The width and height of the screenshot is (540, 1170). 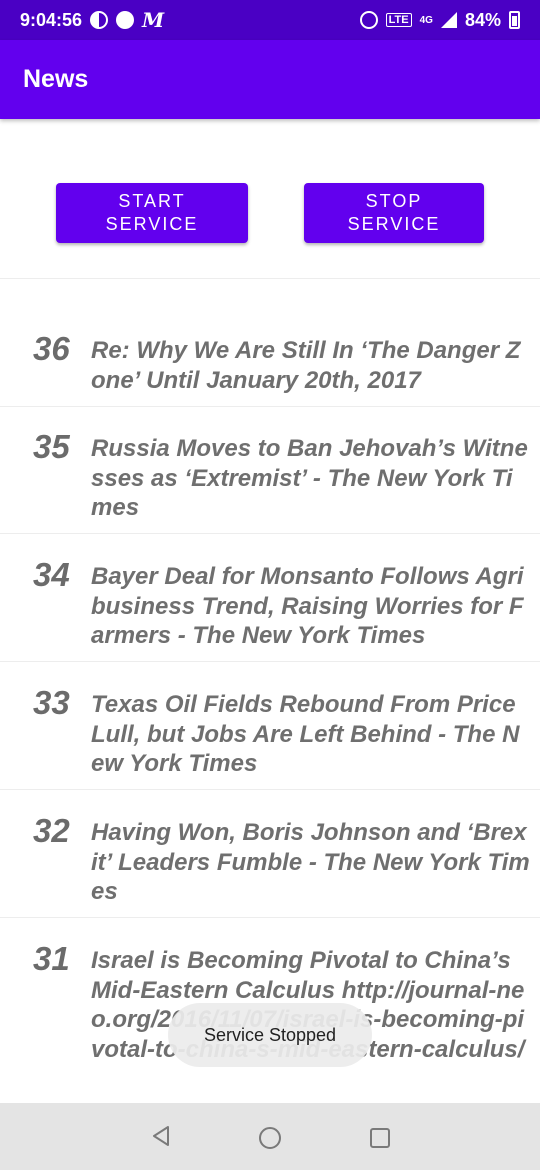 I want to click on status-time: 9:04:56, so click(x=51, y=19).